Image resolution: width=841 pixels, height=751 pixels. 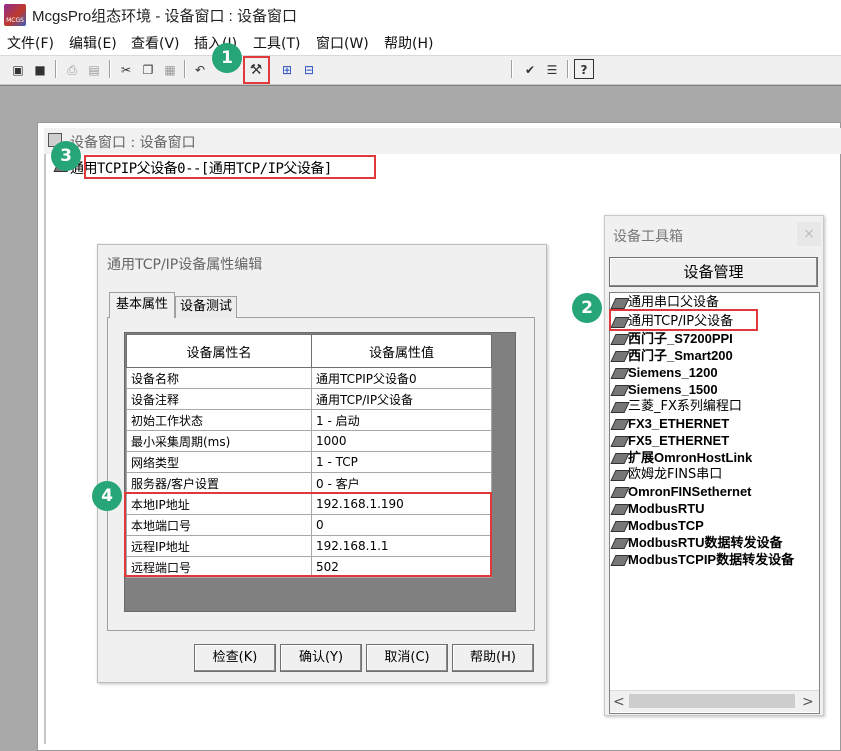 What do you see at coordinates (342, 43) in the screenshot?
I see `menu-window: 窗口(W)` at bounding box center [342, 43].